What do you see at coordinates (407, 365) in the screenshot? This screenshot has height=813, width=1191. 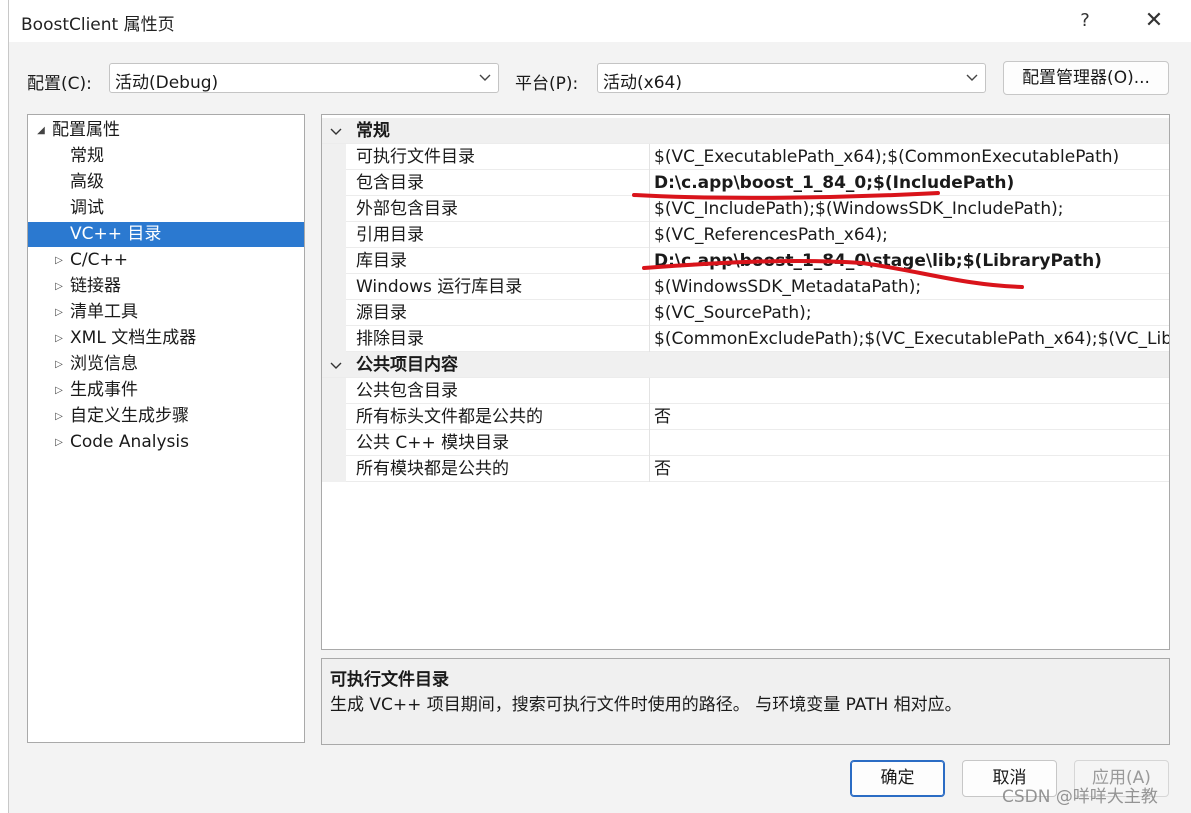 I see `grid-category-title: 公共项目内容` at bounding box center [407, 365].